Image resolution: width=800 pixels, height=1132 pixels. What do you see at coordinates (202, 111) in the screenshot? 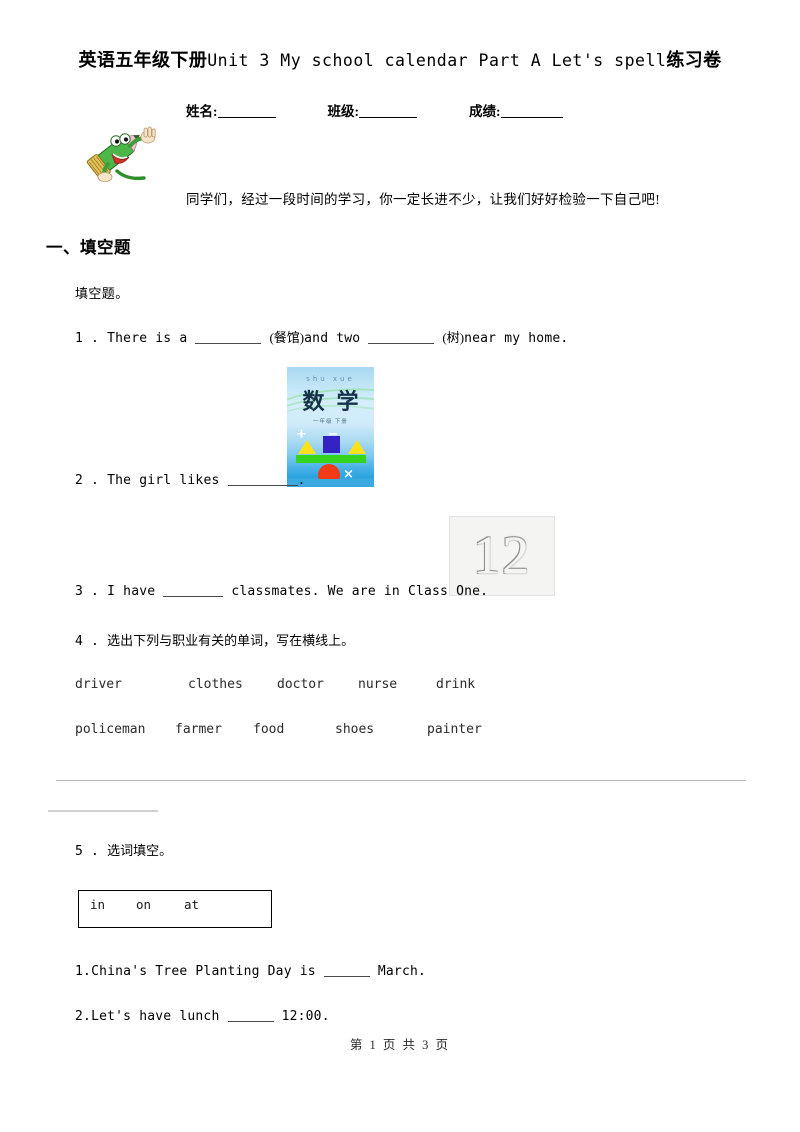
I see `name-label: 姓名:` at bounding box center [202, 111].